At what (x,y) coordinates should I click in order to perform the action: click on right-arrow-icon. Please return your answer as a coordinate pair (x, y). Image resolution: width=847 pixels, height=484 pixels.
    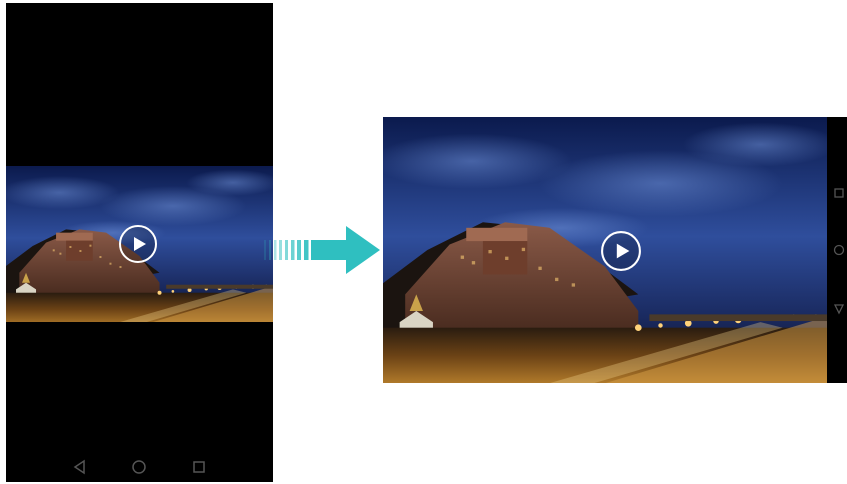
    Looking at the image, I should click on (322, 250).